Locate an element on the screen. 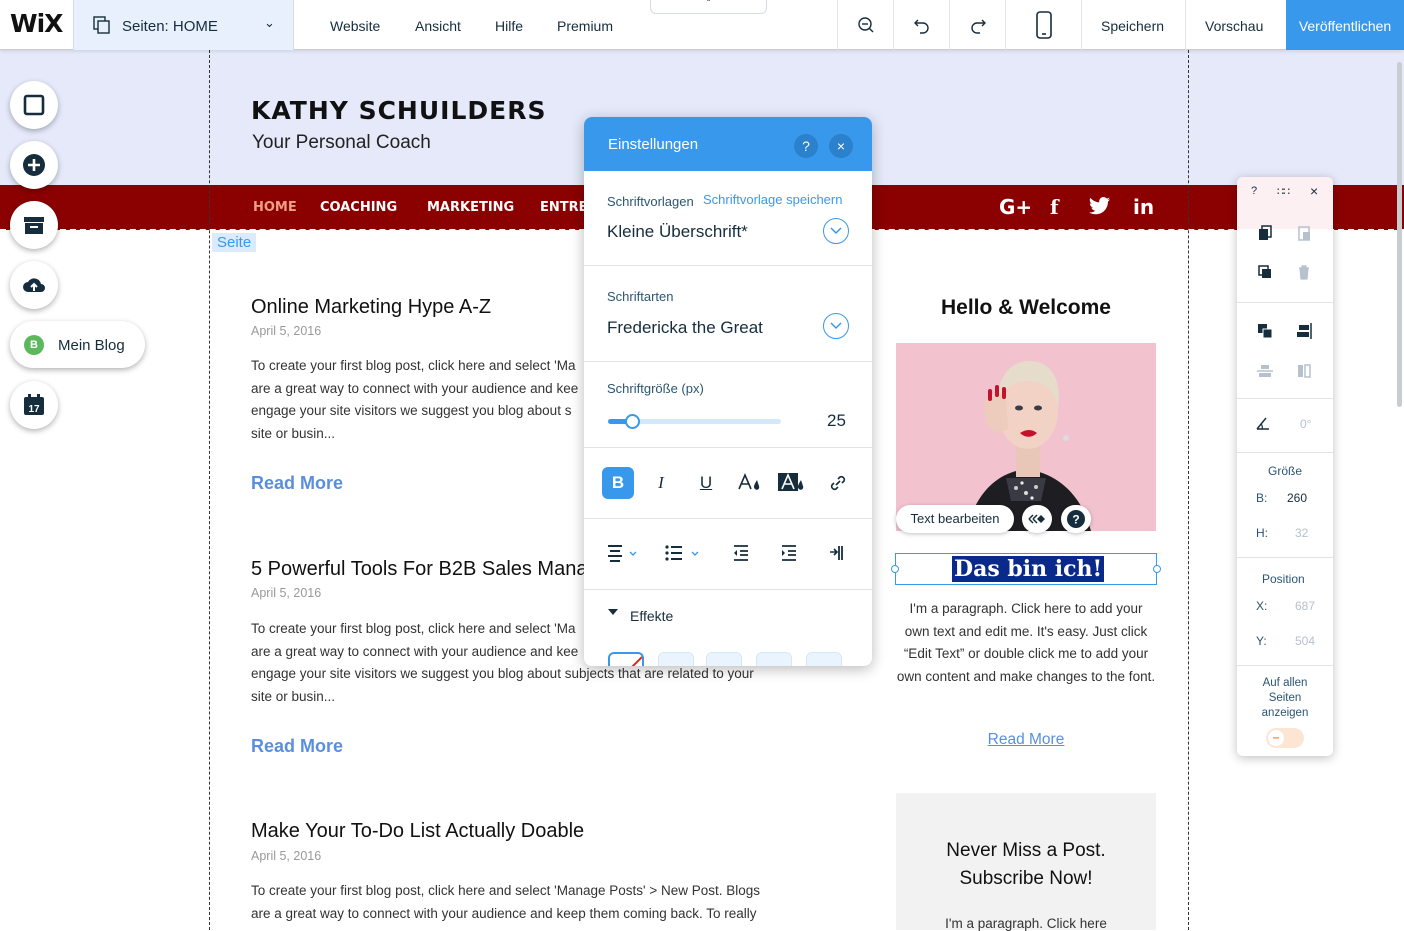 The width and height of the screenshot is (1404, 931). post-title: Online Marketing Hype A-Z is located at coordinates (371, 307).